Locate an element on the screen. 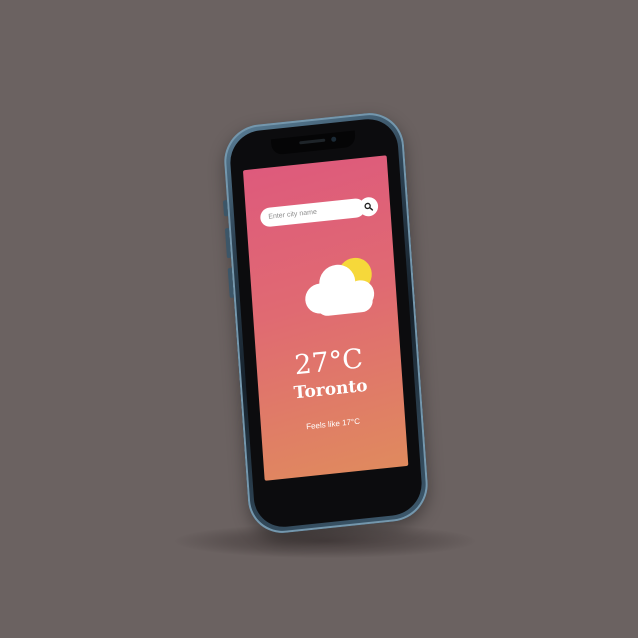 The width and height of the screenshot is (638, 638). search-icon is located at coordinates (369, 206).